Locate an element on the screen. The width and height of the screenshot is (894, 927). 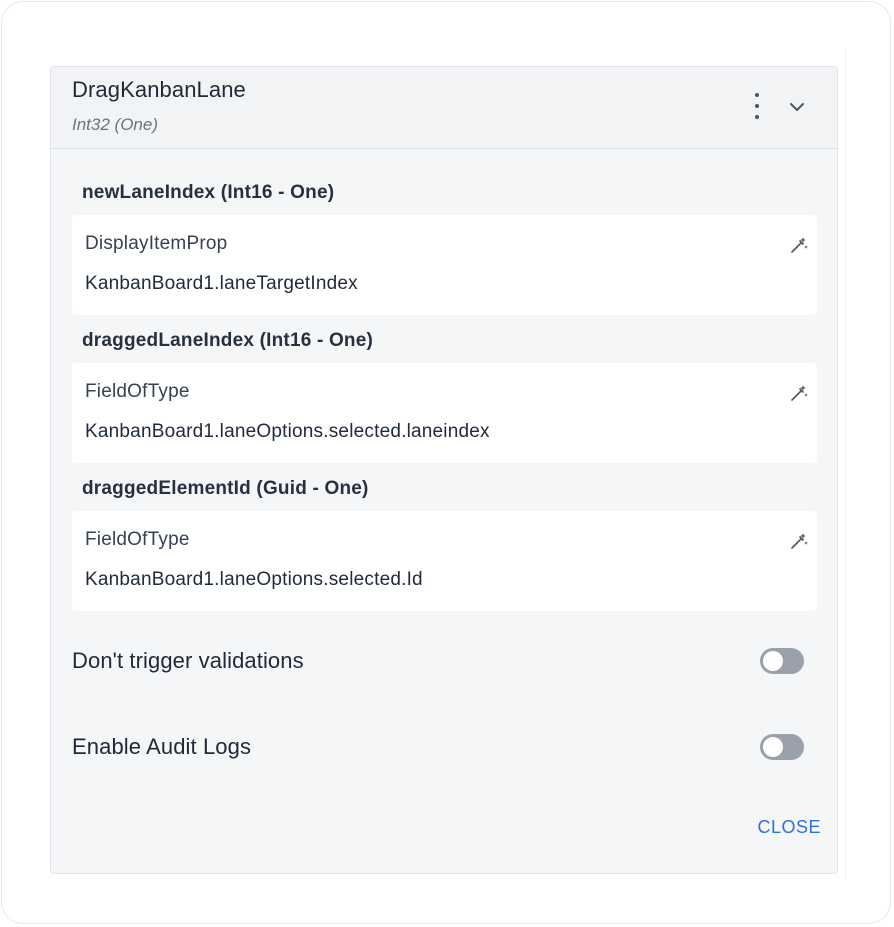
toggle-label-audit-logs: Enable Audit Logs is located at coordinates (162, 746).